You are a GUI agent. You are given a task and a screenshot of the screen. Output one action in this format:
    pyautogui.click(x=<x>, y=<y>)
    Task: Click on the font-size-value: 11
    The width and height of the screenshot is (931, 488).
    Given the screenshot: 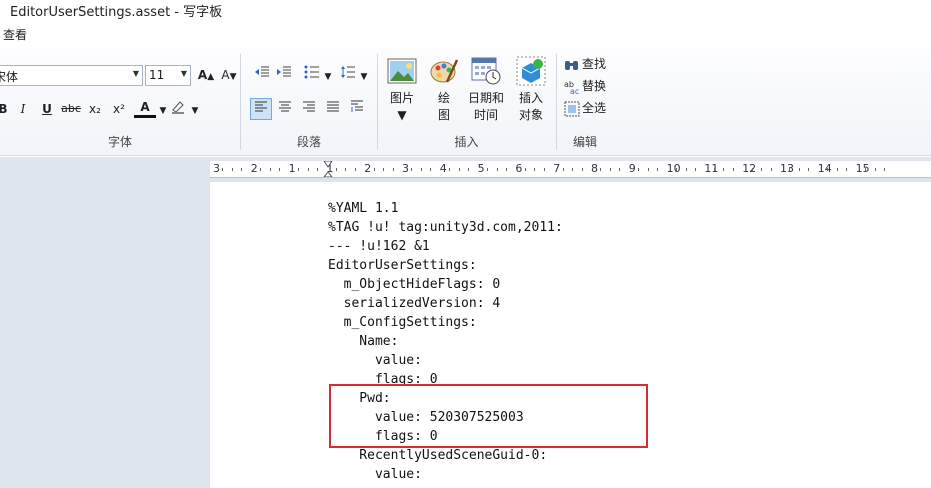 What is the action you would take?
    pyautogui.click(x=157, y=75)
    